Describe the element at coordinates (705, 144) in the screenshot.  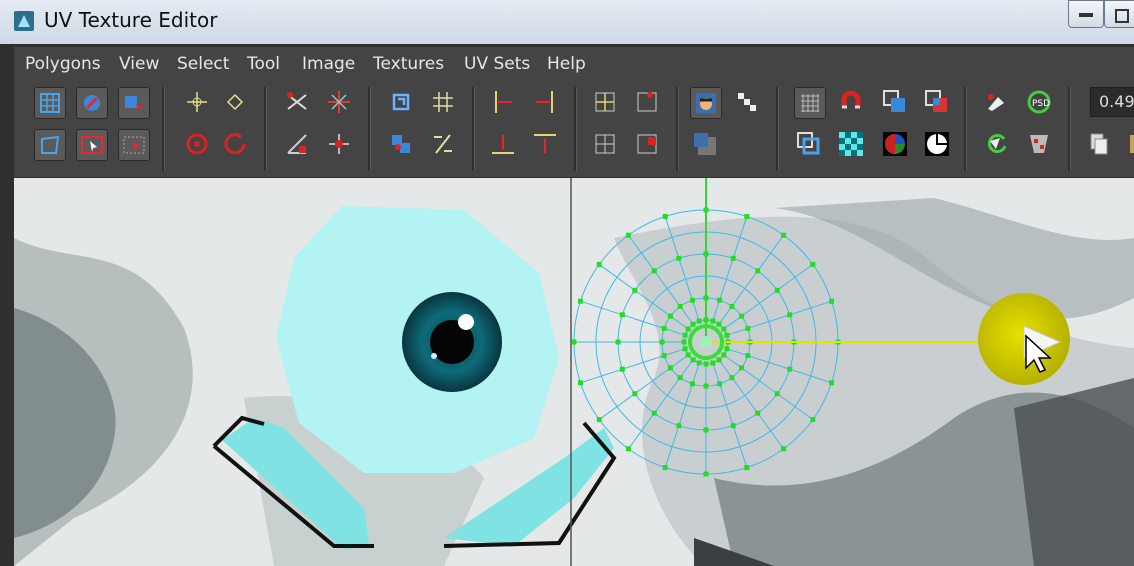
I see `dim-image-button` at that location.